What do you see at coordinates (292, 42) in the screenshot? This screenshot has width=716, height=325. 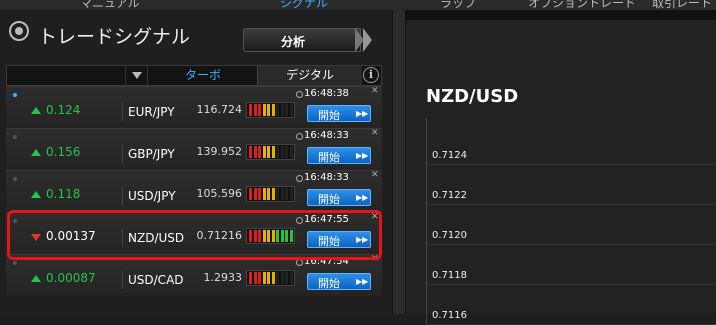 I see `analyze-label: 分析` at bounding box center [292, 42].